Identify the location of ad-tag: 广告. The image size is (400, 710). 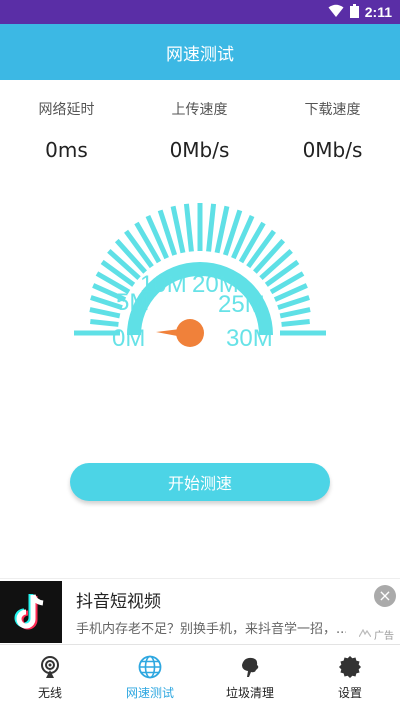
(376, 634).